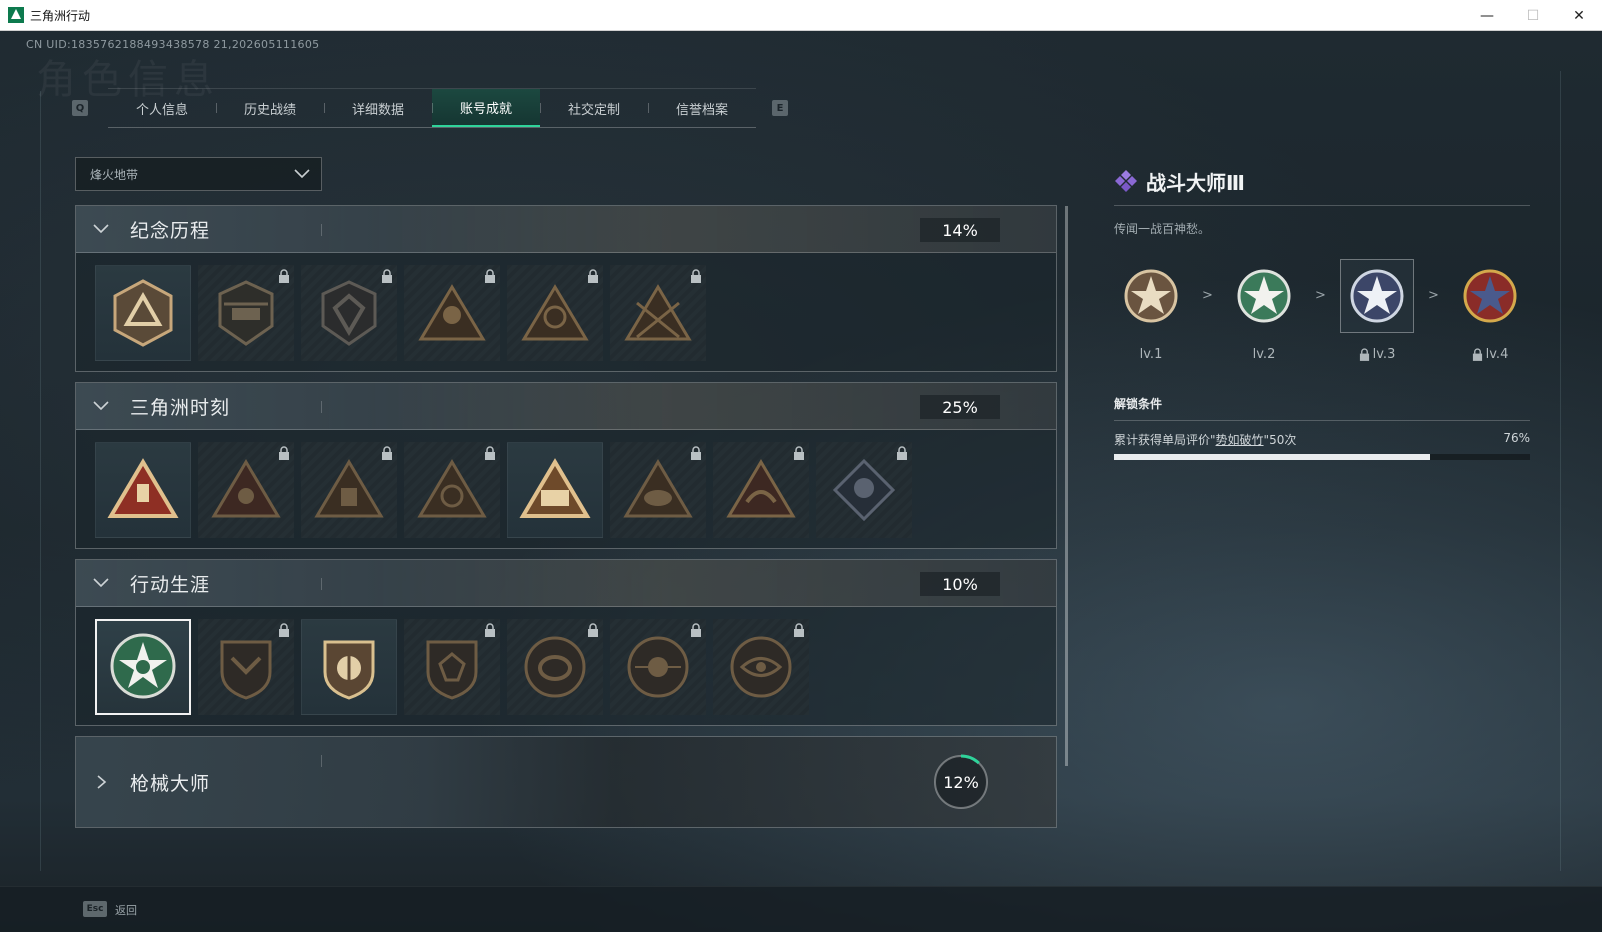 The height and width of the screenshot is (932, 1602). Describe the element at coordinates (566, 583) in the screenshot. I see `section-header: 行动生涯 10%` at that location.